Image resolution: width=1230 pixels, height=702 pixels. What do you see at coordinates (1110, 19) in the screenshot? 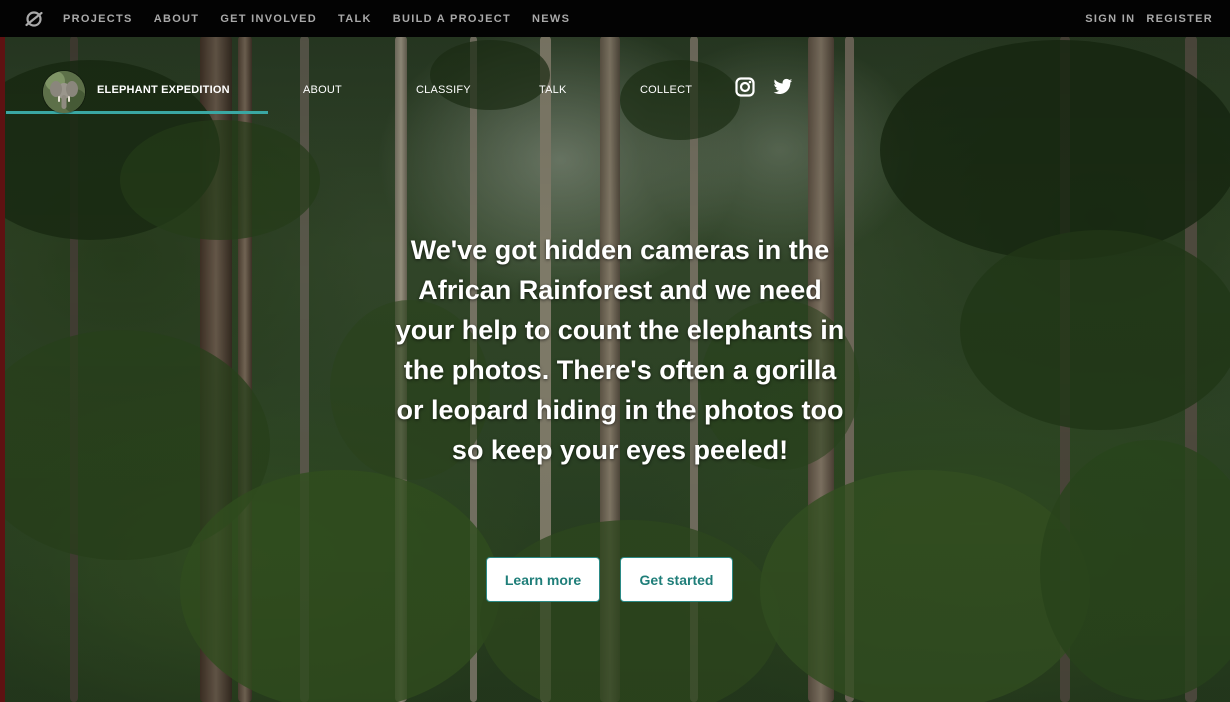
I see `sign-in-link: SIGN IN` at bounding box center [1110, 19].